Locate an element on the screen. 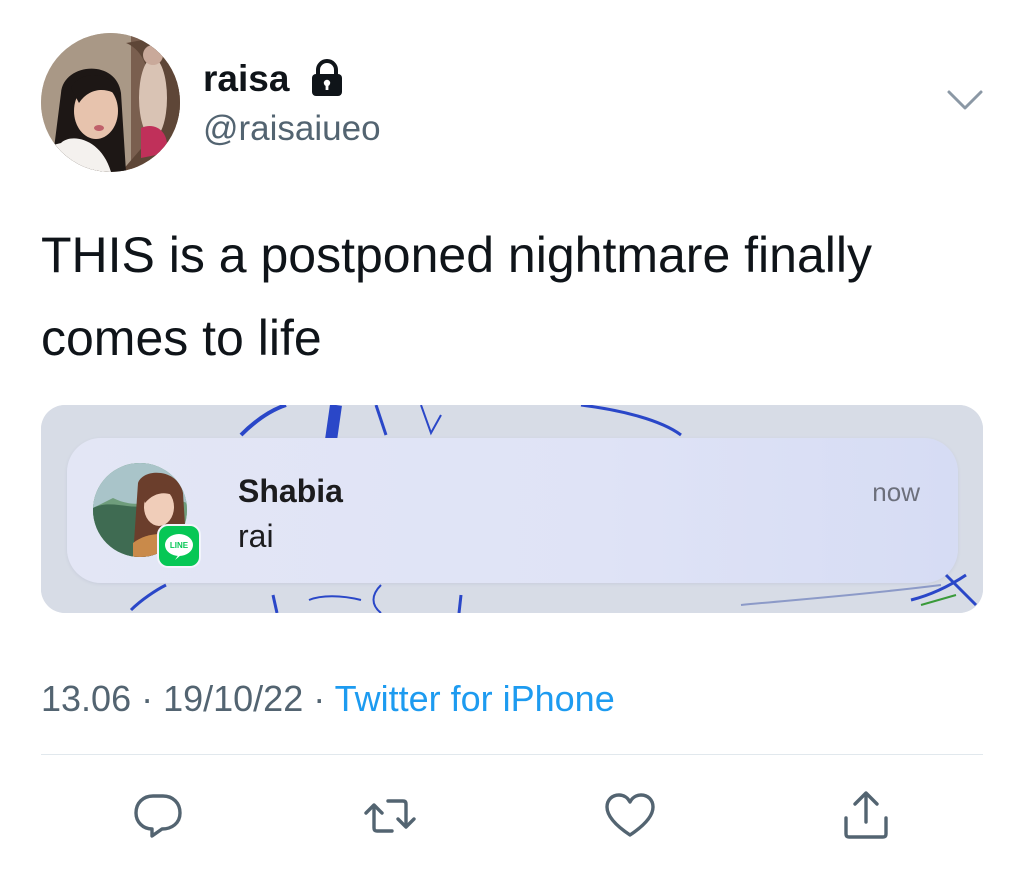  share-button is located at coordinates (866, 816).